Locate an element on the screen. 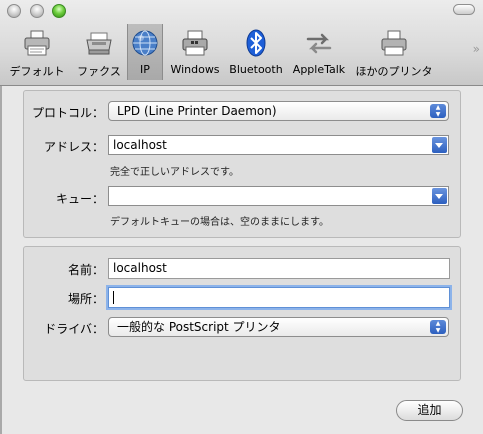 This screenshot has width=483, height=434. toolbar-item-windows: Windows is located at coordinates (195, 52).